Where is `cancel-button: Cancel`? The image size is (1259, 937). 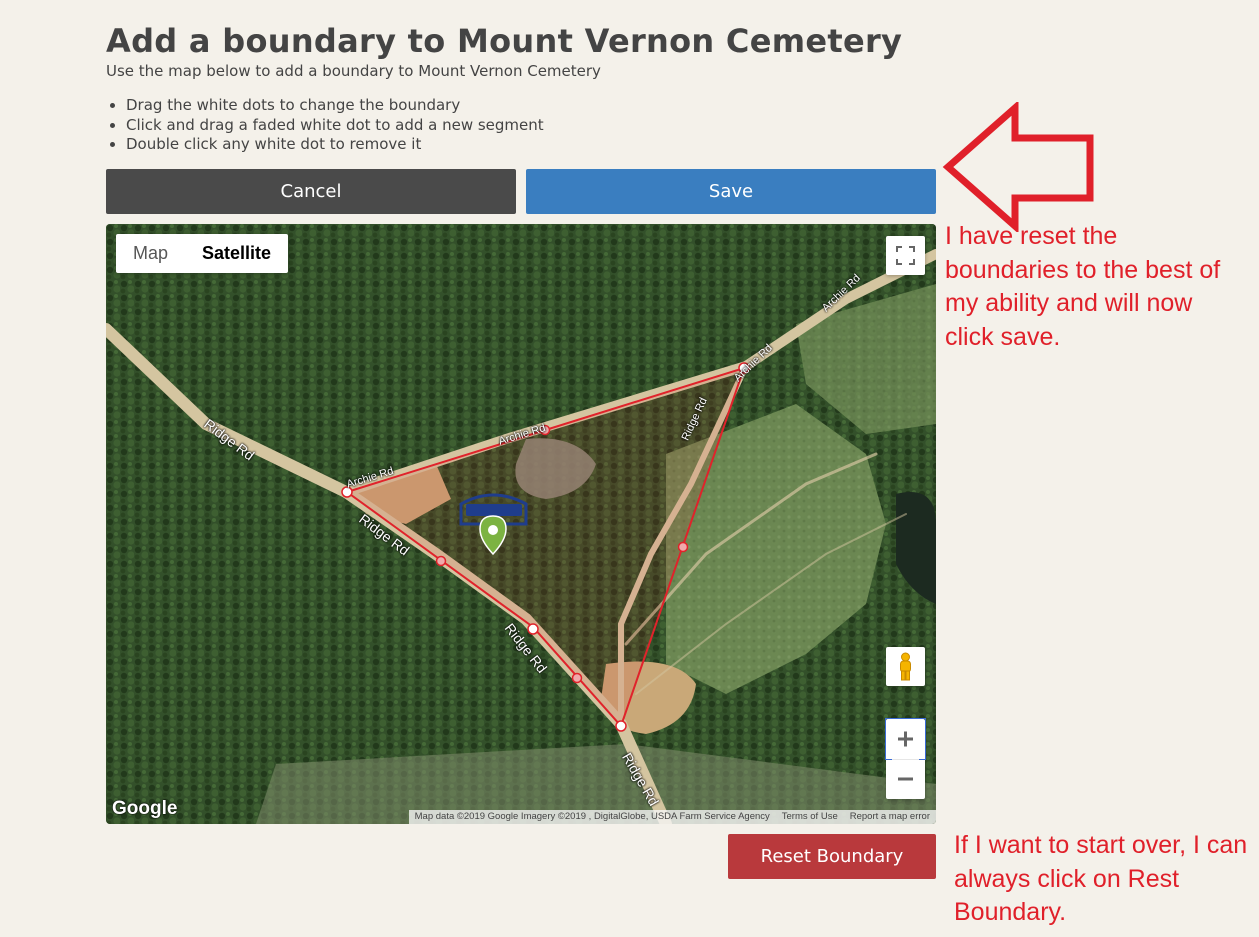
cancel-button: Cancel is located at coordinates (311, 191).